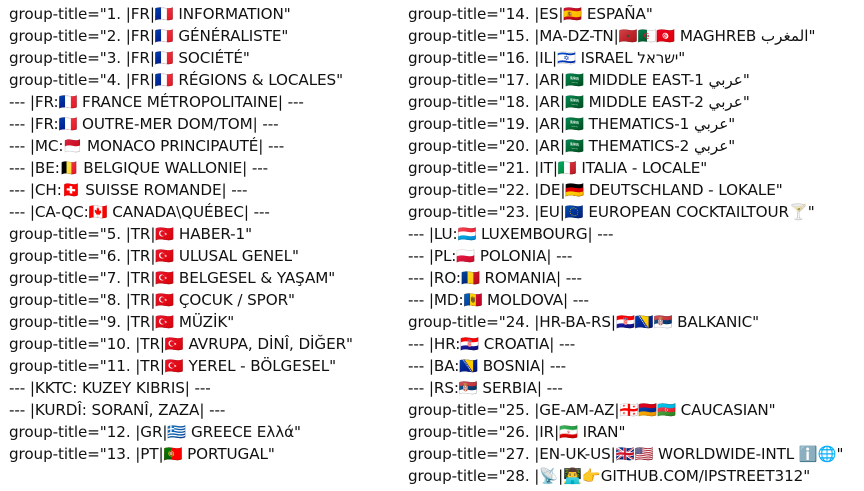  Describe the element at coordinates (172, 278) in the screenshot. I see `group-line: group-title="7. |TR|🇹🇷 BELGESEL & YAŞAM"` at that location.